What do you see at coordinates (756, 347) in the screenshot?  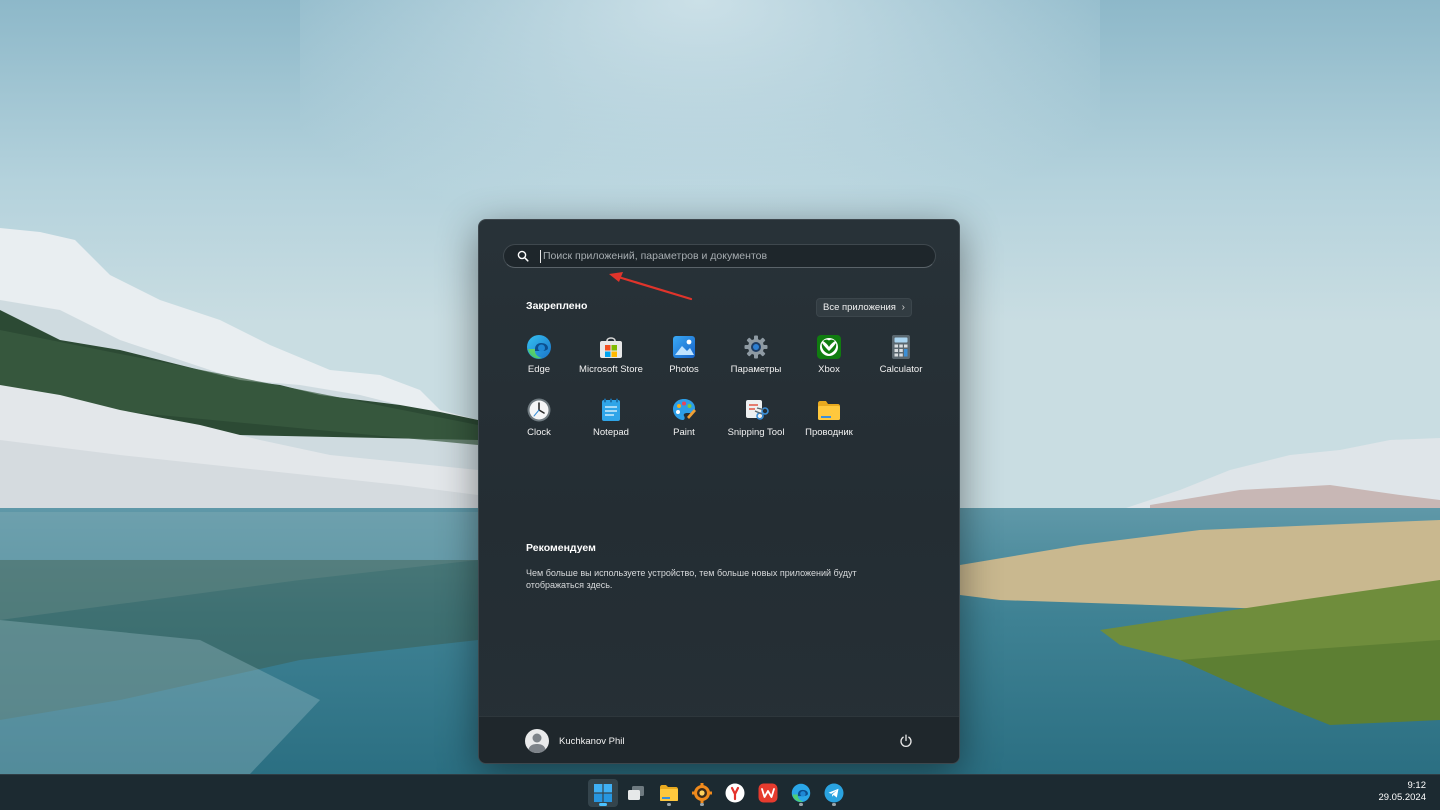 I see `settings-gear-icon` at bounding box center [756, 347].